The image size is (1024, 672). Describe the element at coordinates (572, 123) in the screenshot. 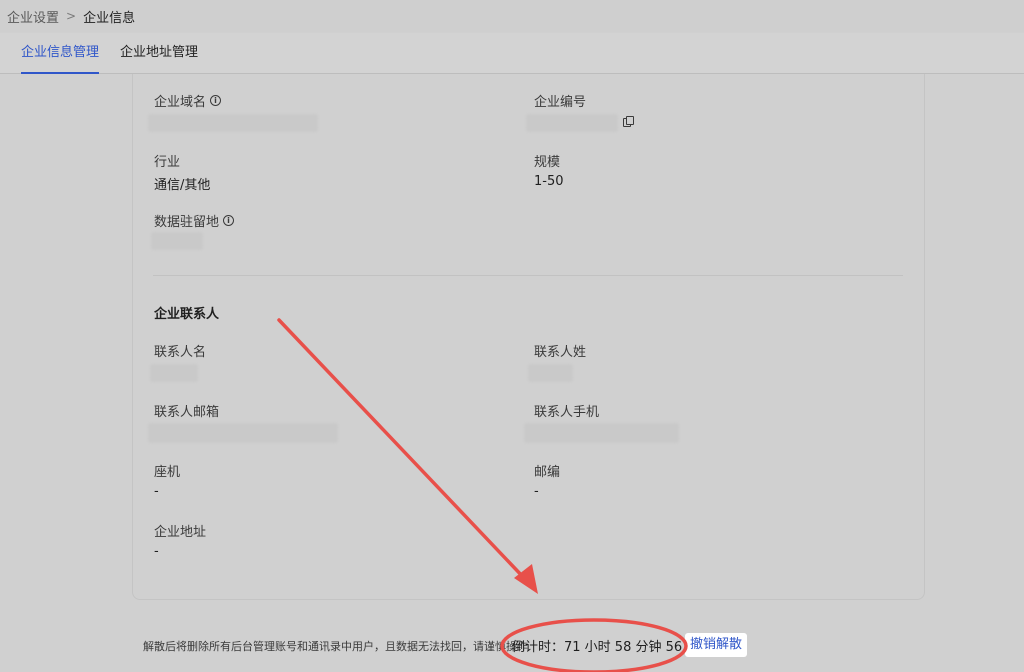

I see `company-number-redacted` at that location.